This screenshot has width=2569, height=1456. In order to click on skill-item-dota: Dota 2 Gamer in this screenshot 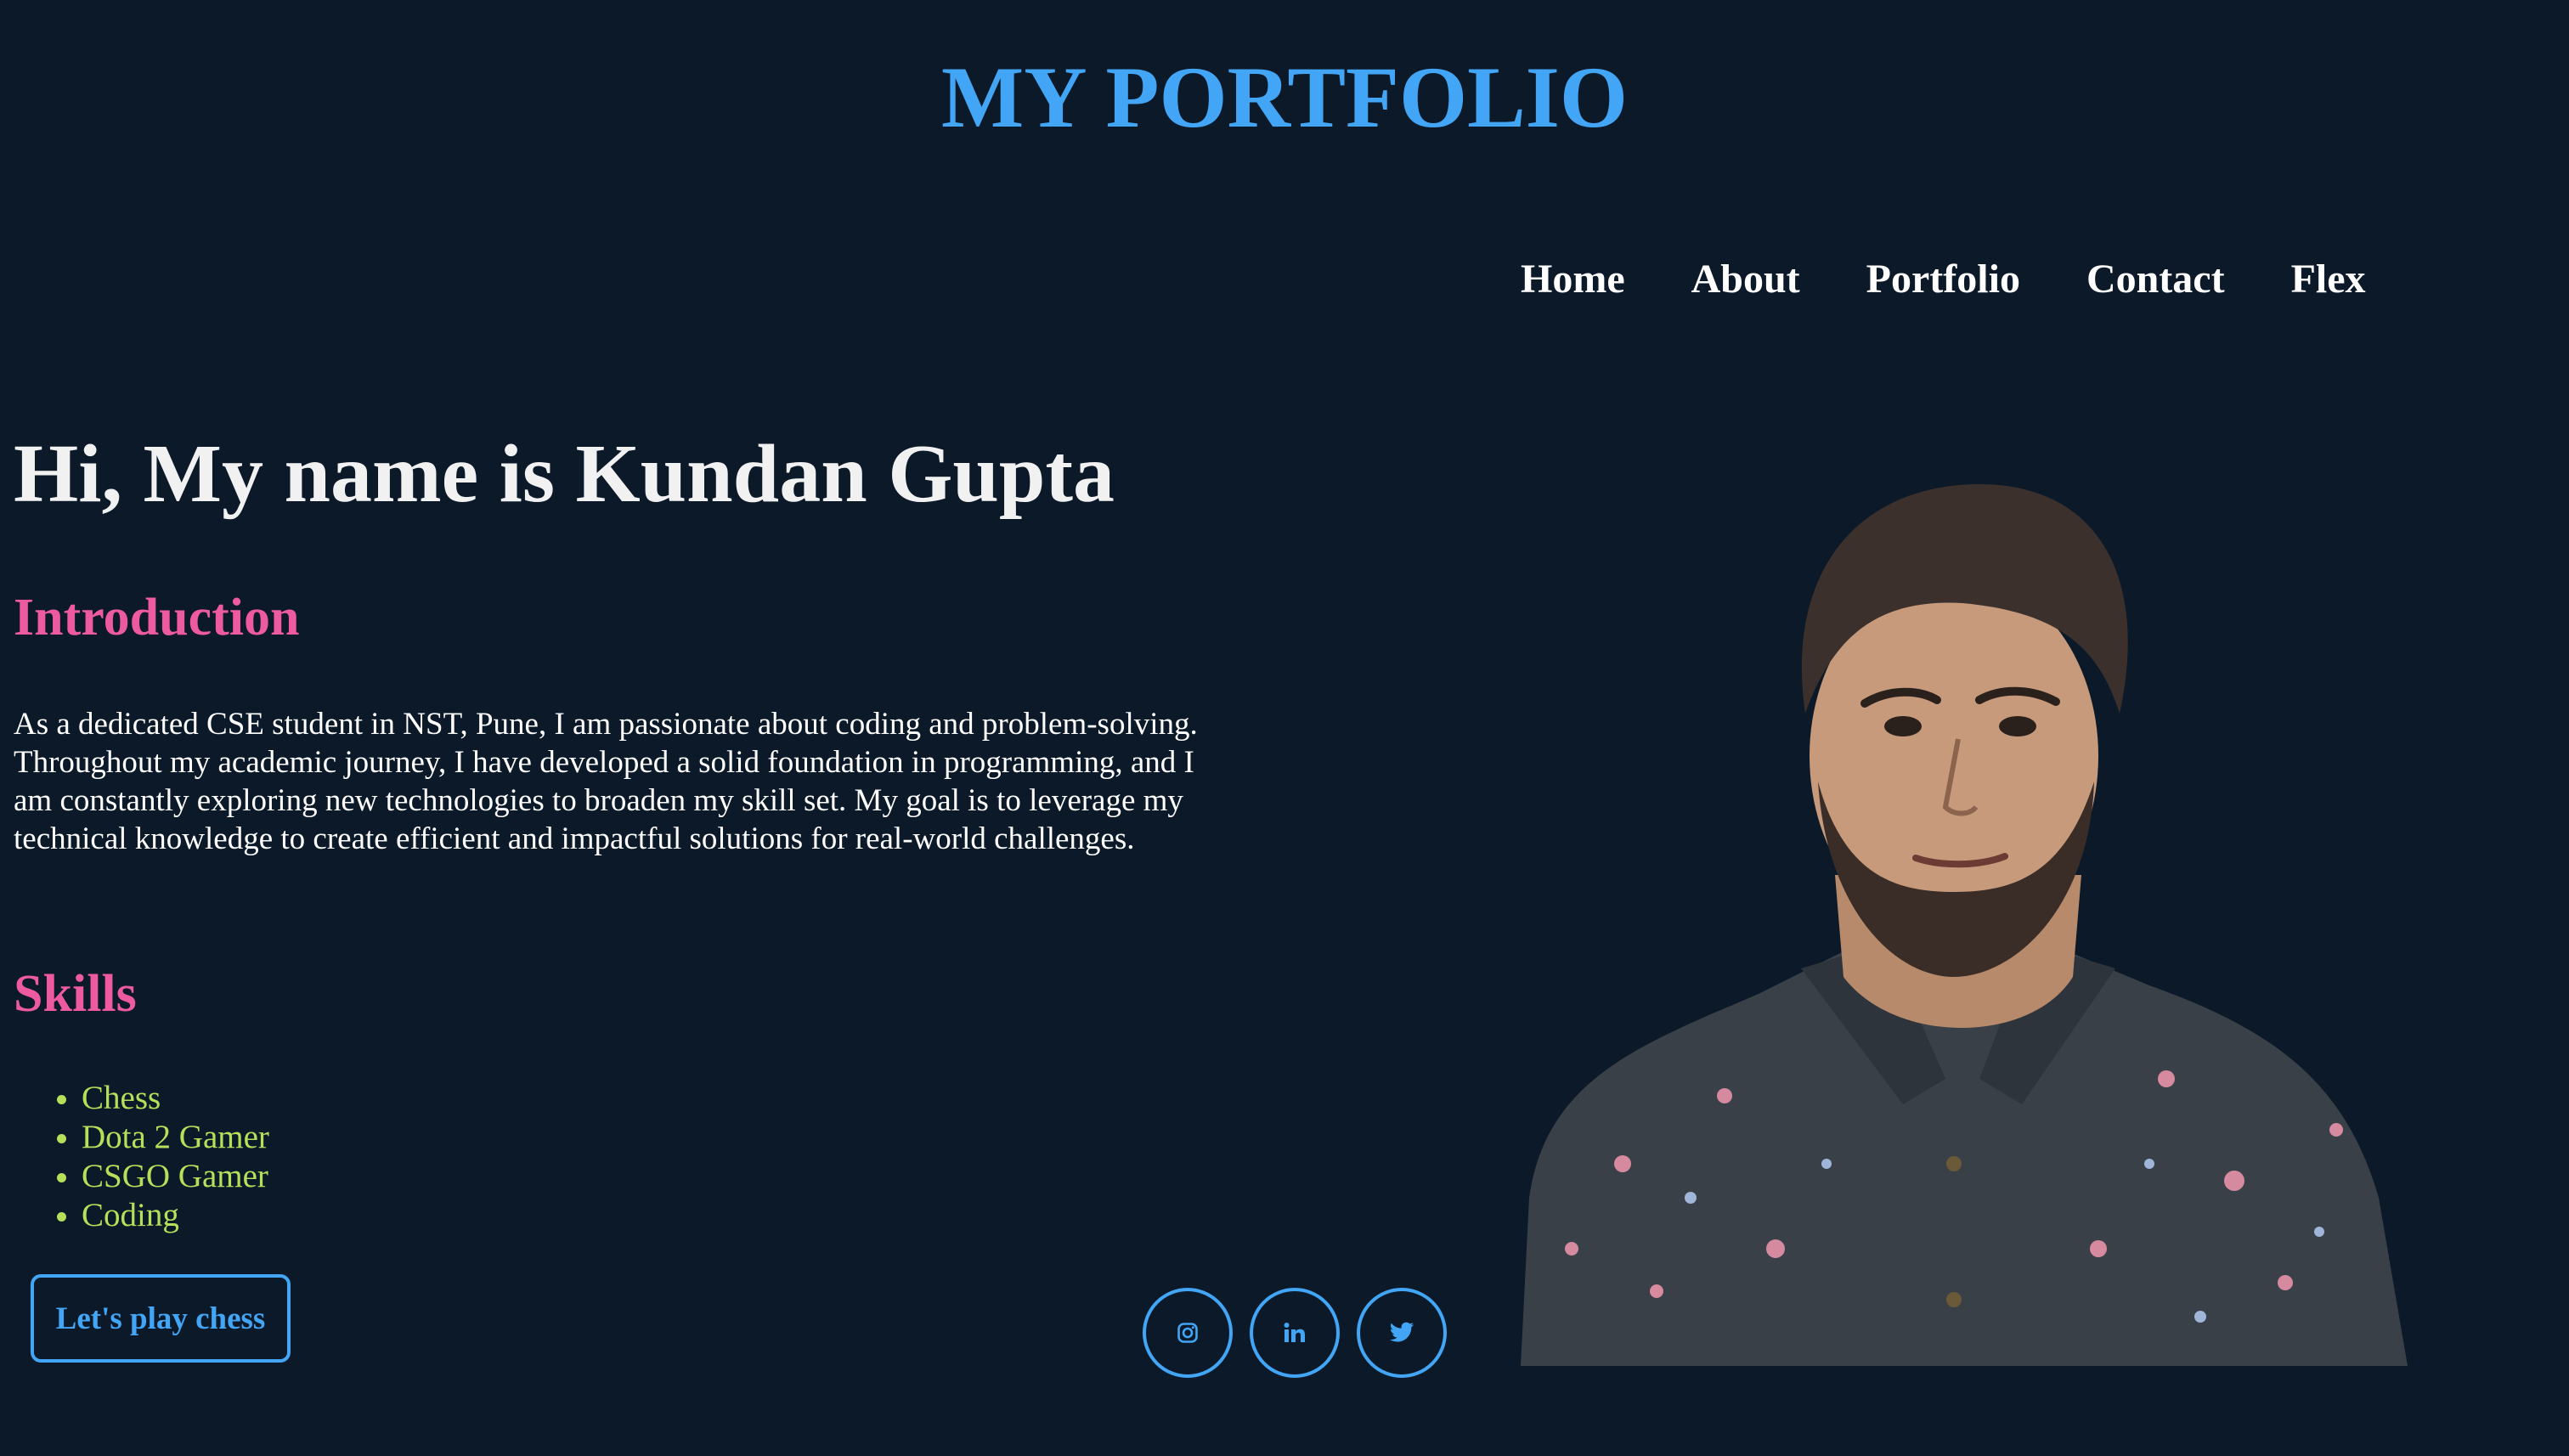, I will do `click(176, 1137)`.